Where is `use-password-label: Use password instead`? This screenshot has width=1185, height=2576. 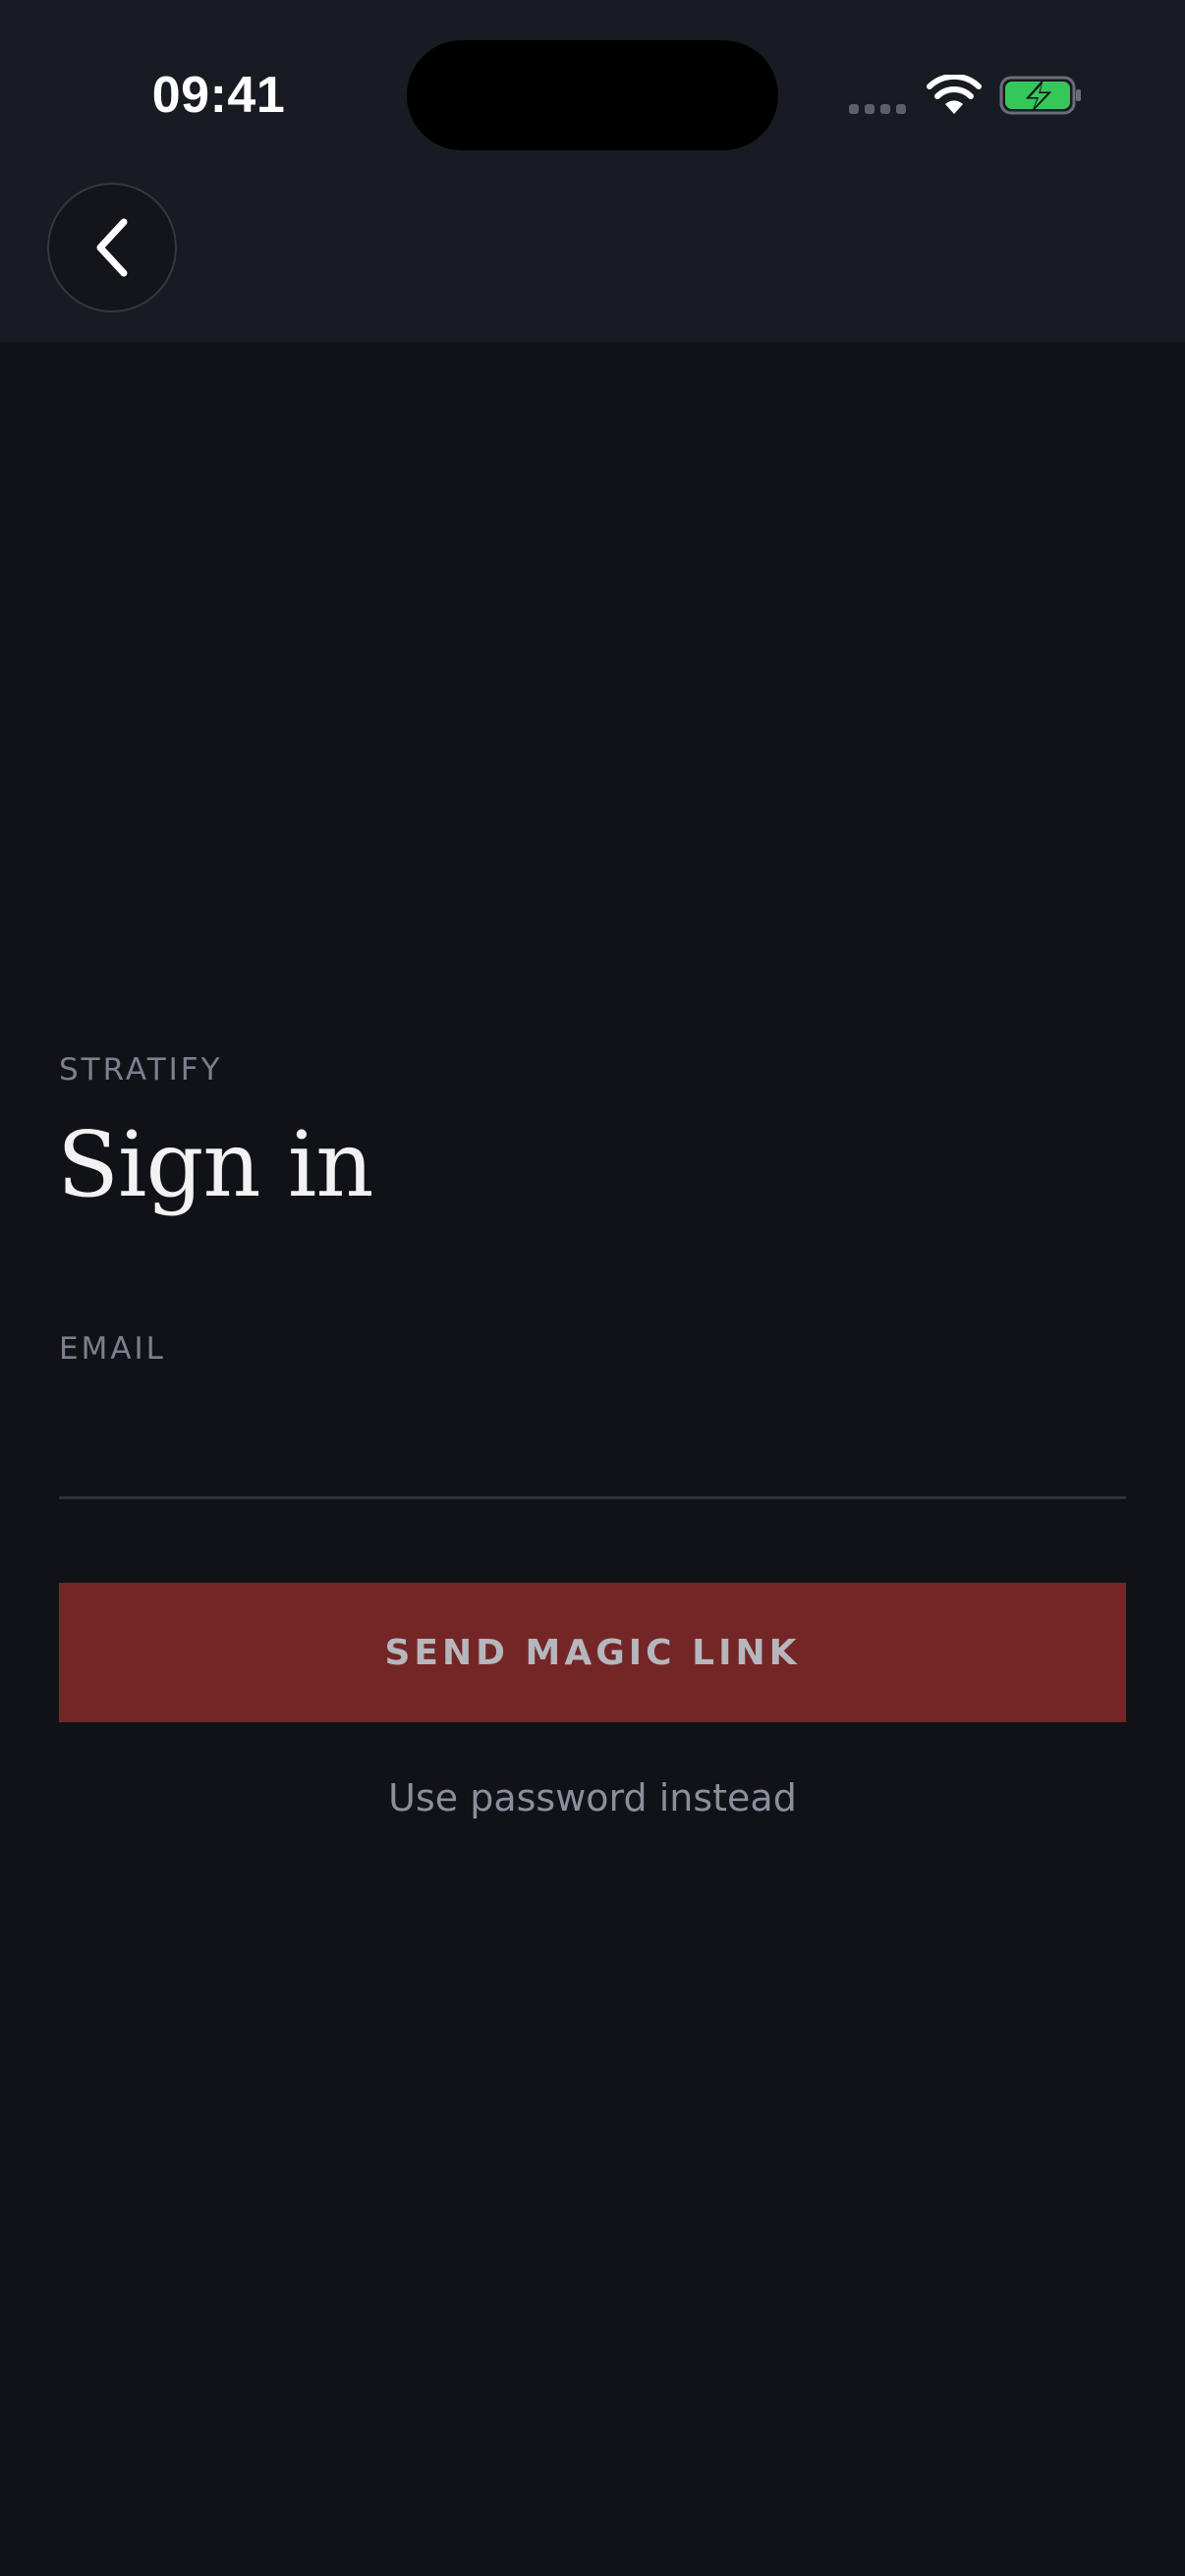 use-password-label: Use password instead is located at coordinates (592, 1798).